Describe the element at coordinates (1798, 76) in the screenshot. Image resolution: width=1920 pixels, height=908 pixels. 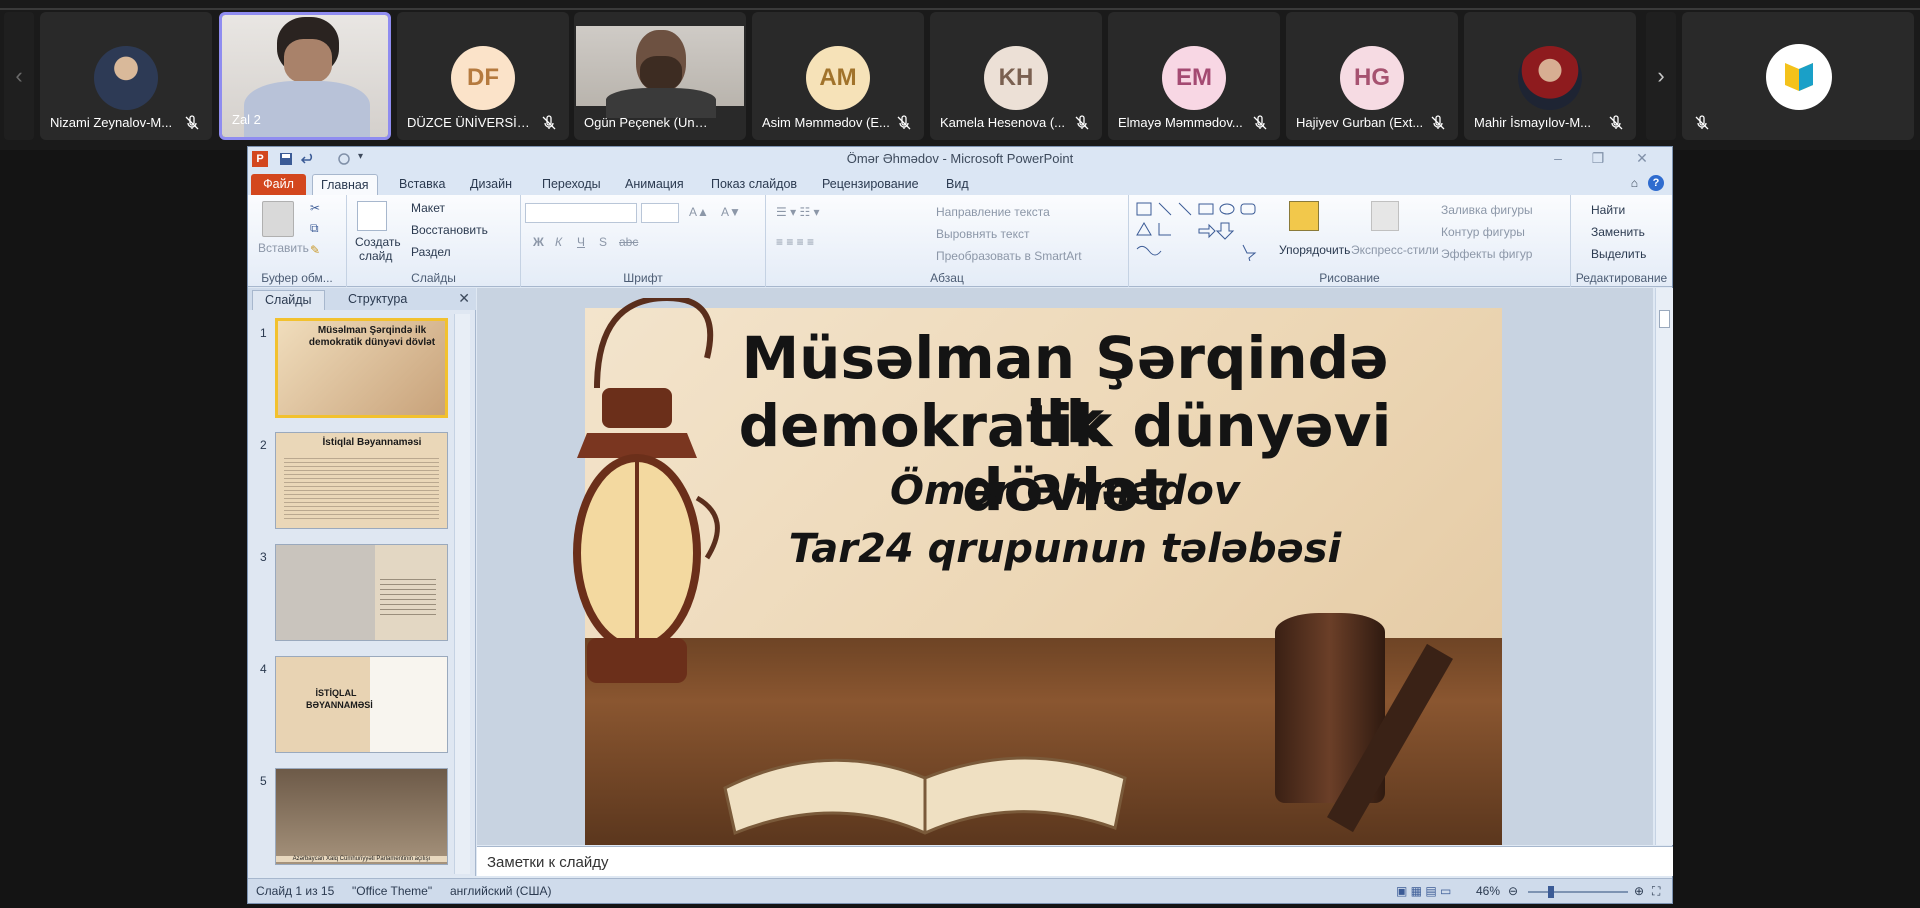
I see `participant-tile` at that location.